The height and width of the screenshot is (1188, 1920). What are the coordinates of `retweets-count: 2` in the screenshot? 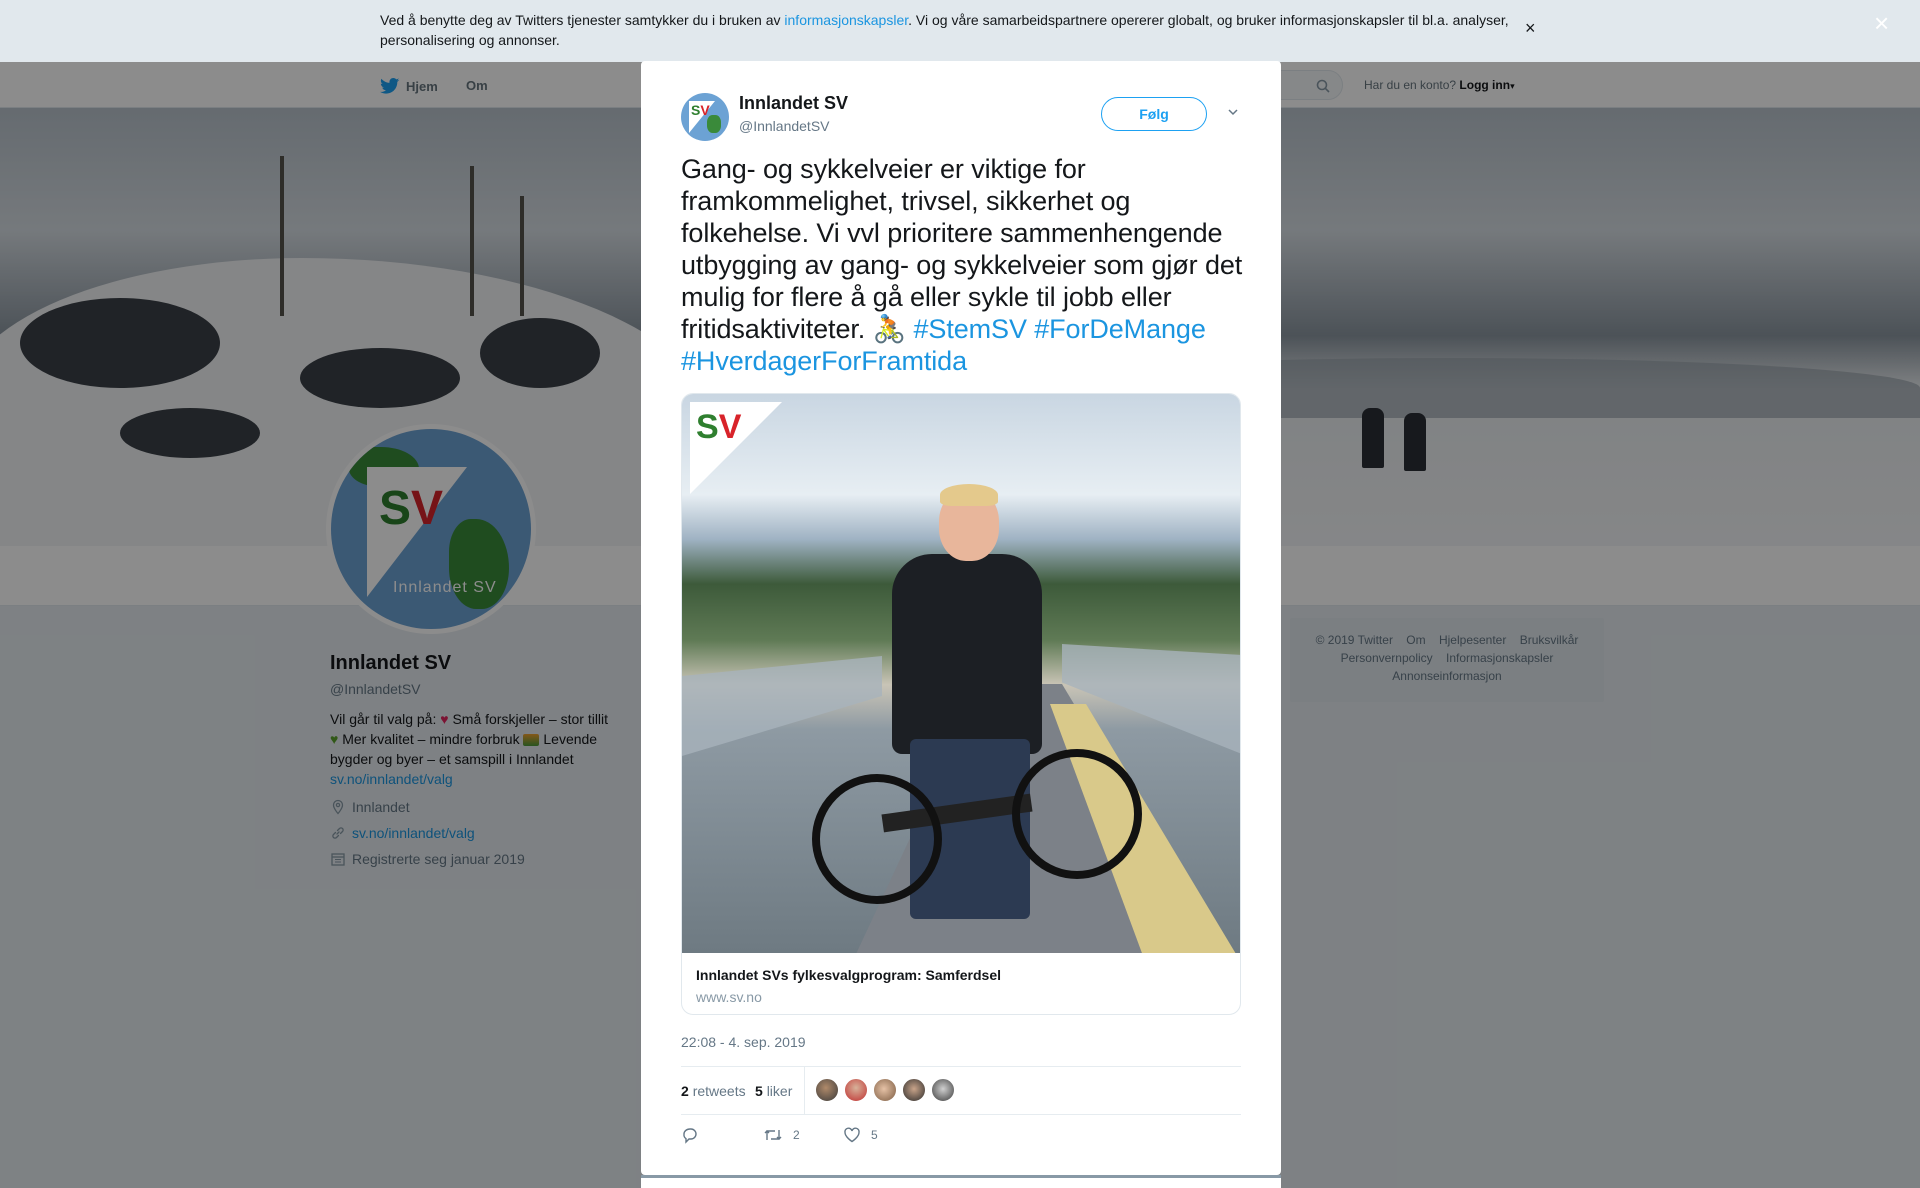 It's located at (685, 1091).